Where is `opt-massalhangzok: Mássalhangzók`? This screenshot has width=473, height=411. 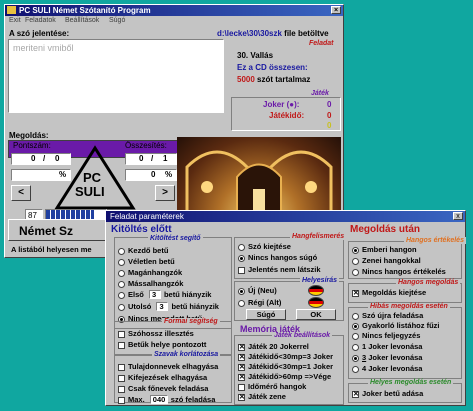
opt-massalhangzok: Mássalhangzók is located at coordinates (150, 283).